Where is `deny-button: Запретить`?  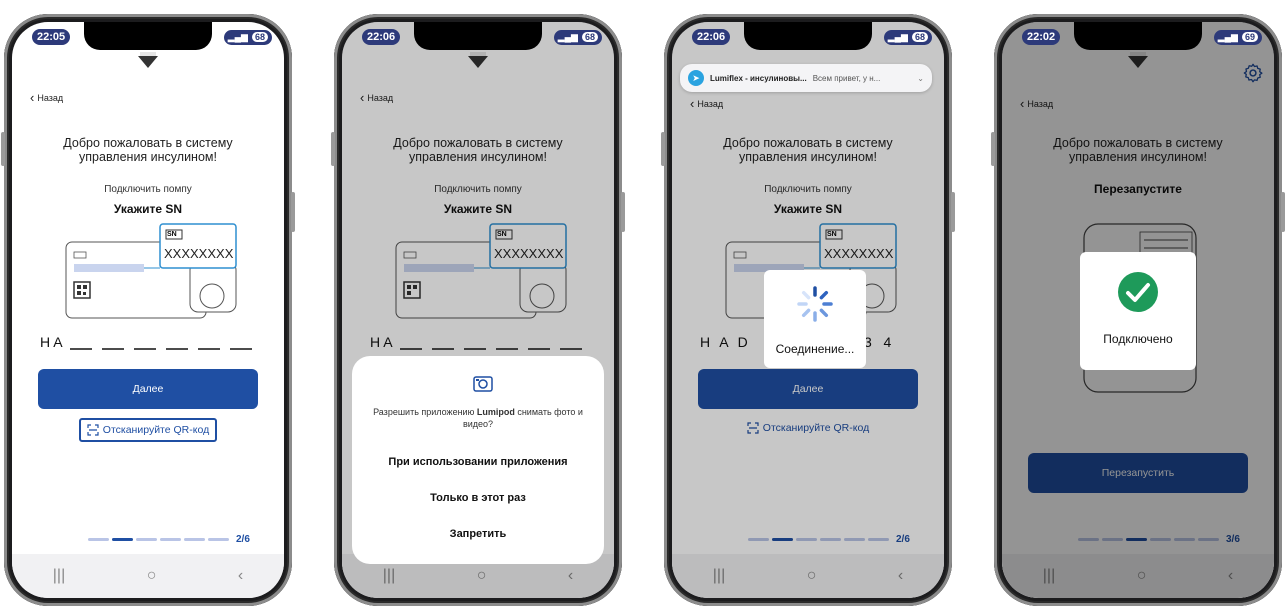 deny-button: Запретить is located at coordinates (478, 534).